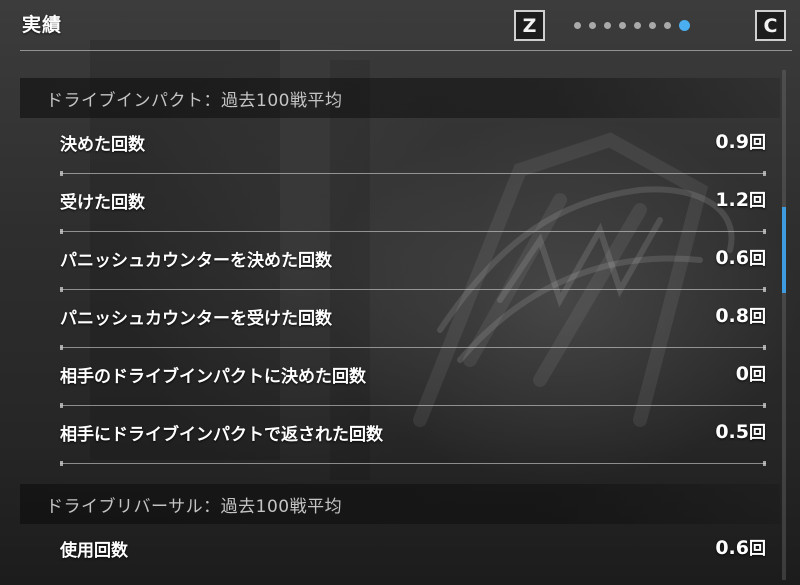 Image resolution: width=800 pixels, height=585 pixels. What do you see at coordinates (221, 435) in the screenshot?
I see `stat-label: 相手にドライブインパクトで返された回数` at bounding box center [221, 435].